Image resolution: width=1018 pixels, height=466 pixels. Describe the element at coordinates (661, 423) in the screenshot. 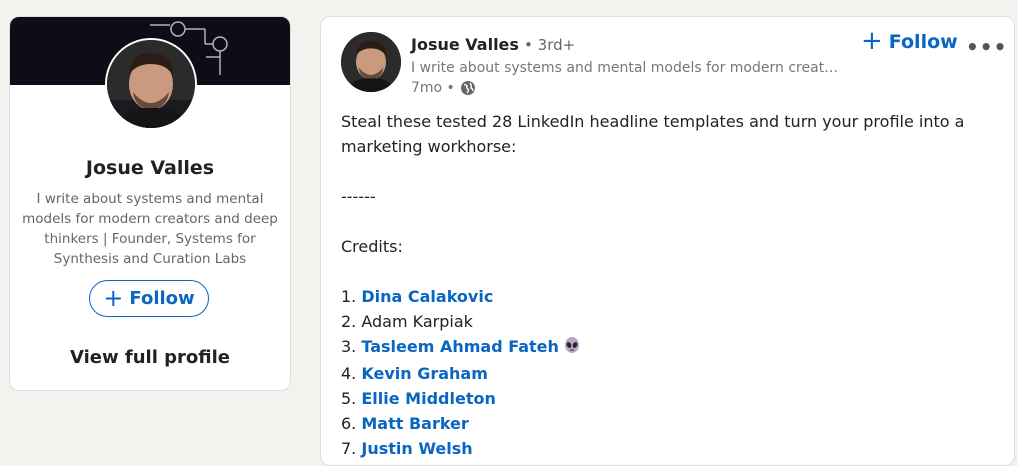

I see `list-item: 6. Matt Barker` at that location.